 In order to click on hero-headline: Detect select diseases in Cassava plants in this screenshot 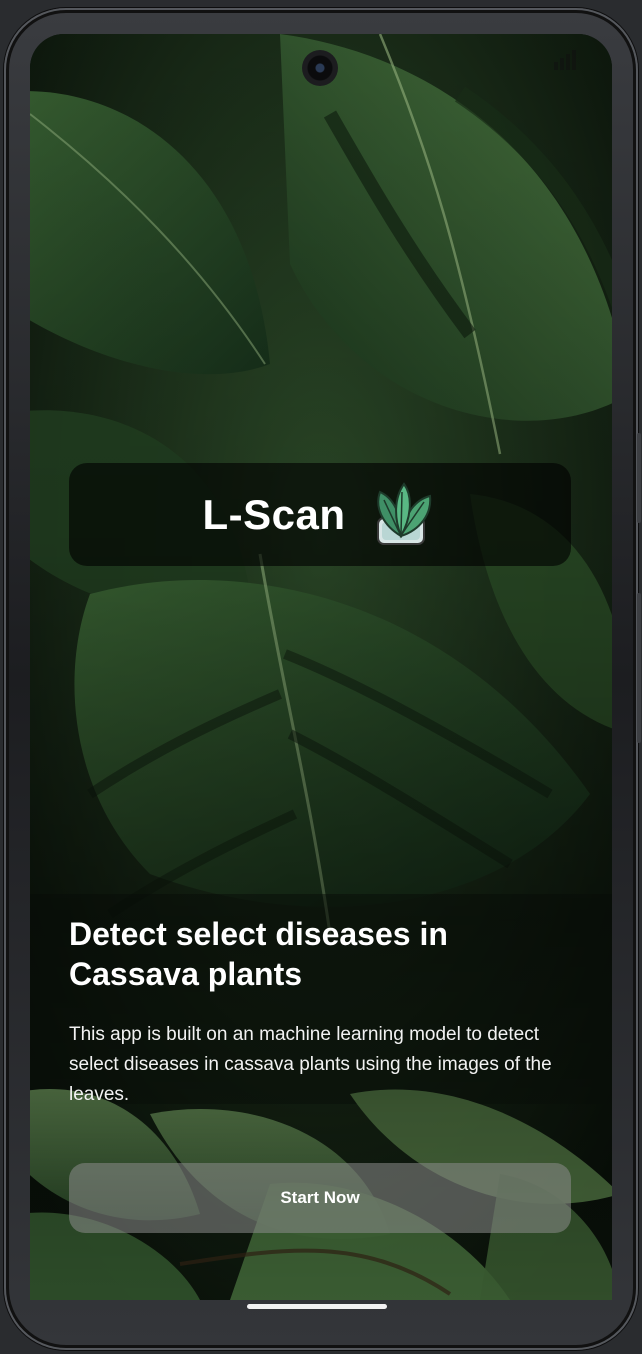, I will do `click(258, 954)`.